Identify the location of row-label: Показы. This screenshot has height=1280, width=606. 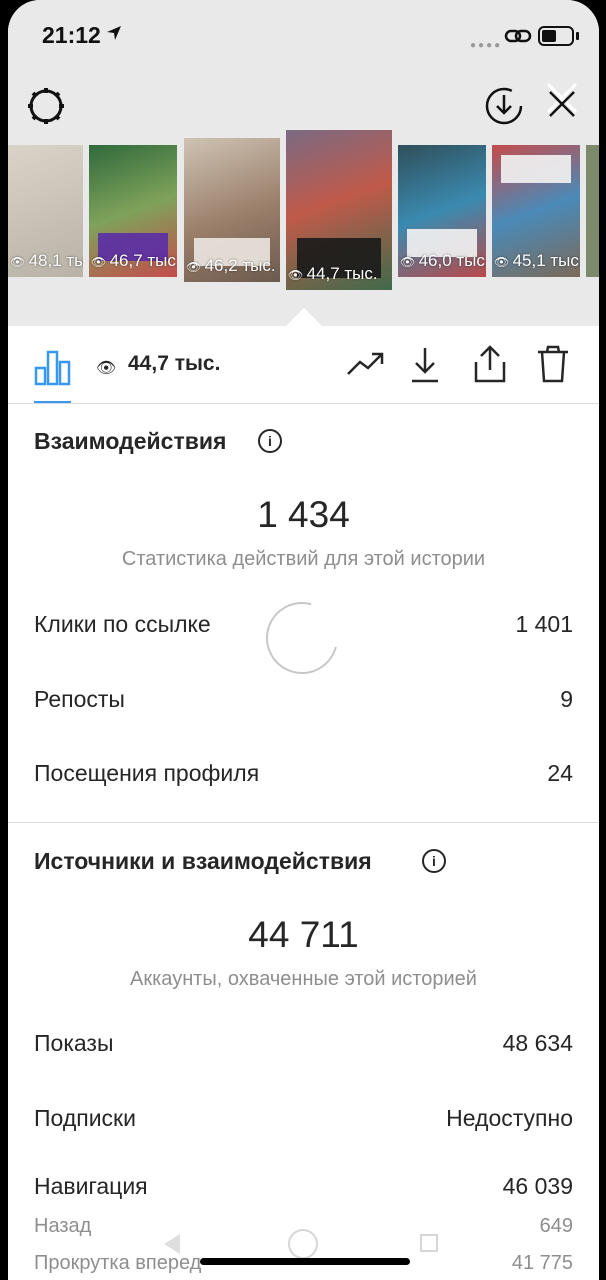
(74, 1043).